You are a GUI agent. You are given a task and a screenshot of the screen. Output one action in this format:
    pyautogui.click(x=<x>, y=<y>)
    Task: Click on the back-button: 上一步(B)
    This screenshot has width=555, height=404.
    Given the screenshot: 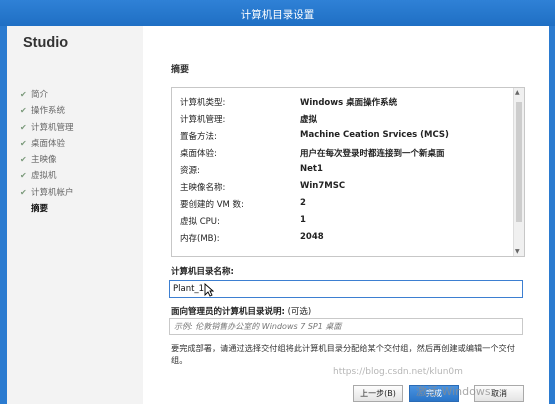 What is the action you would take?
    pyautogui.click(x=378, y=393)
    